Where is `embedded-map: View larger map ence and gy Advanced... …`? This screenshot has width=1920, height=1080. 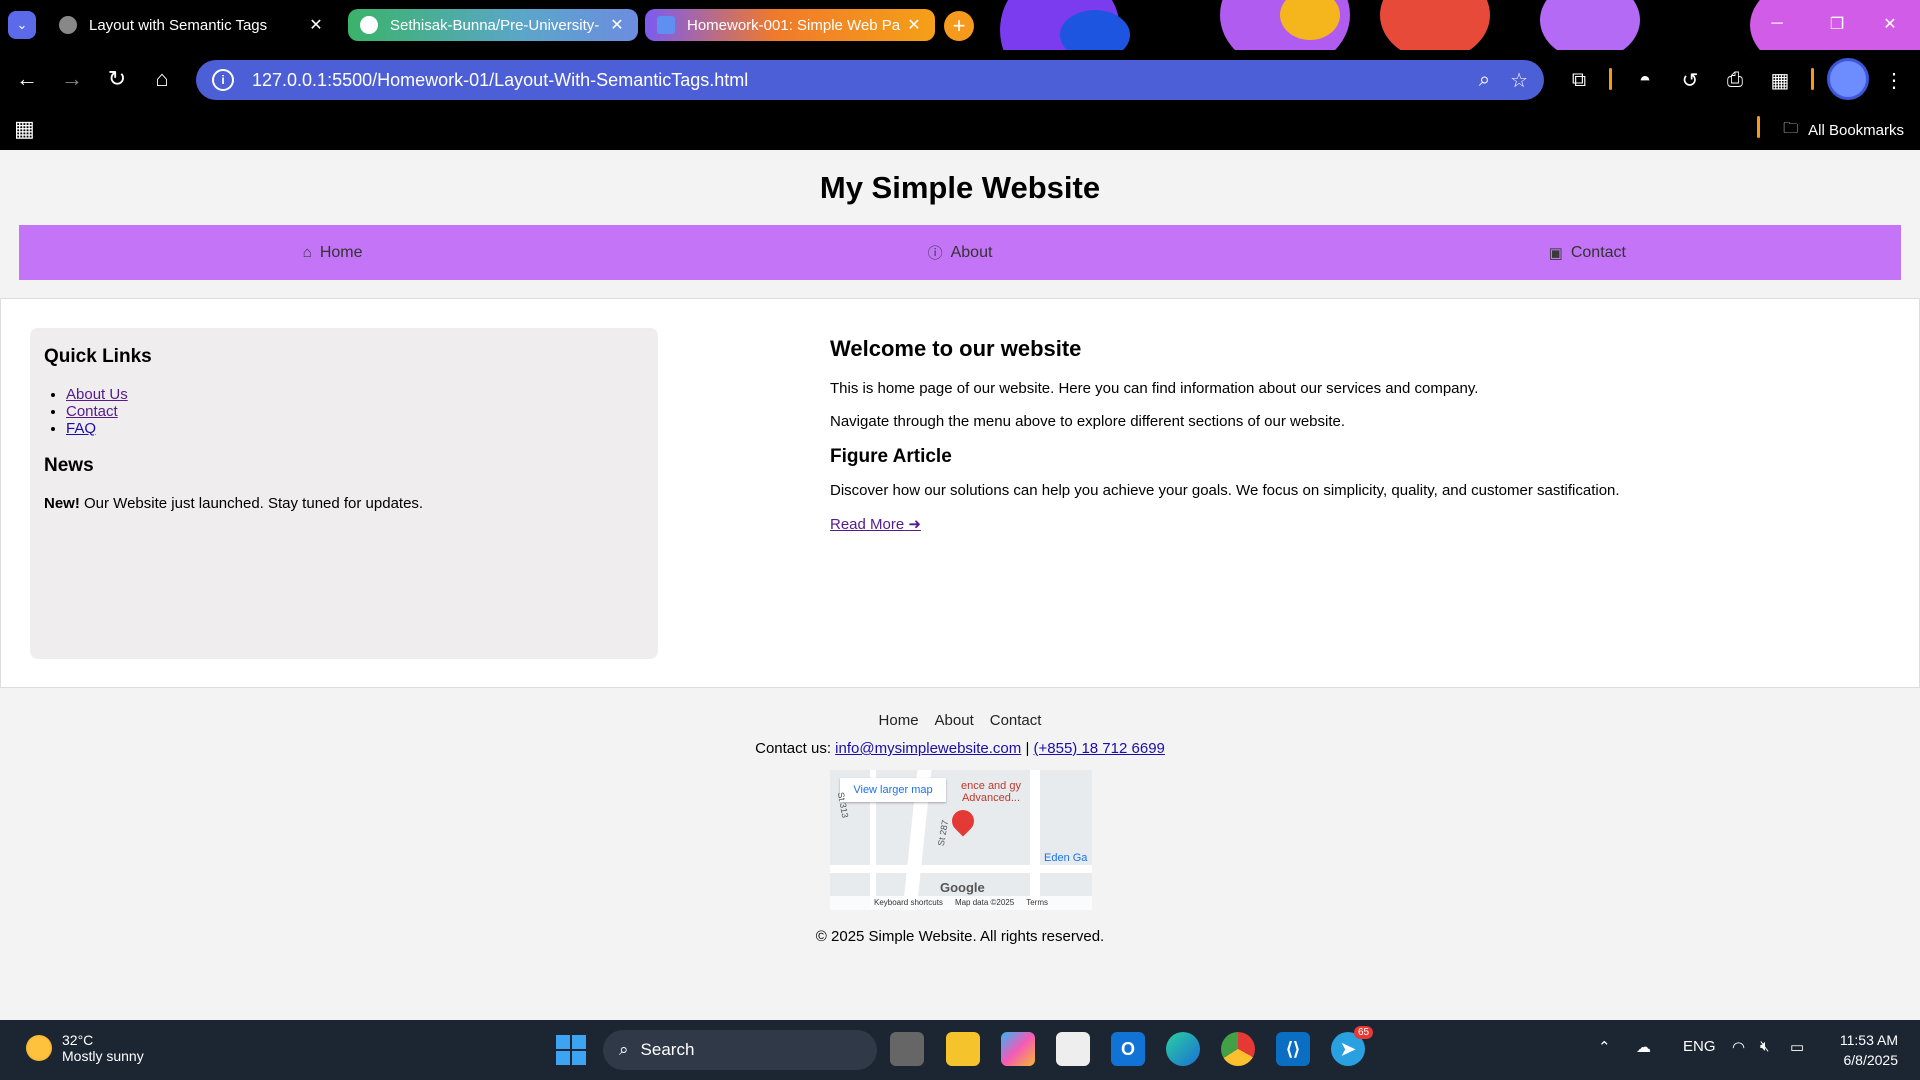 embedded-map: View larger map ence and gy Advanced... … is located at coordinates (961, 840).